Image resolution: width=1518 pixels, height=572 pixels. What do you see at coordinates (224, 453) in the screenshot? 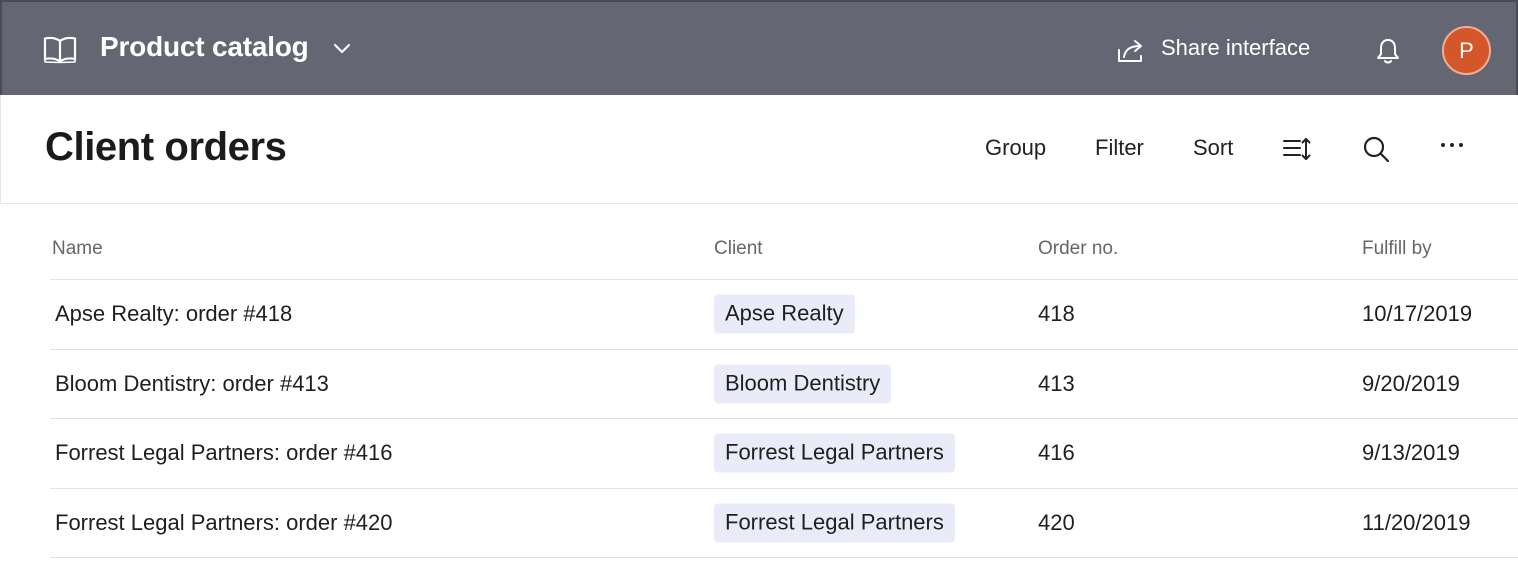
I see `cell-name: Forrest Legal Partners: order #416` at bounding box center [224, 453].